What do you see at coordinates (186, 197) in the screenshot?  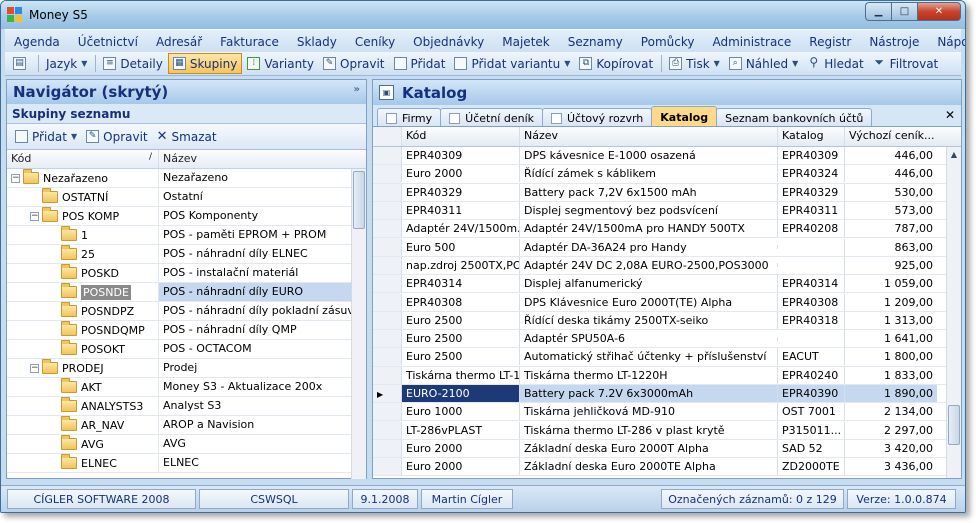 I see `tree-row: OSTATNÍ Ostatní` at bounding box center [186, 197].